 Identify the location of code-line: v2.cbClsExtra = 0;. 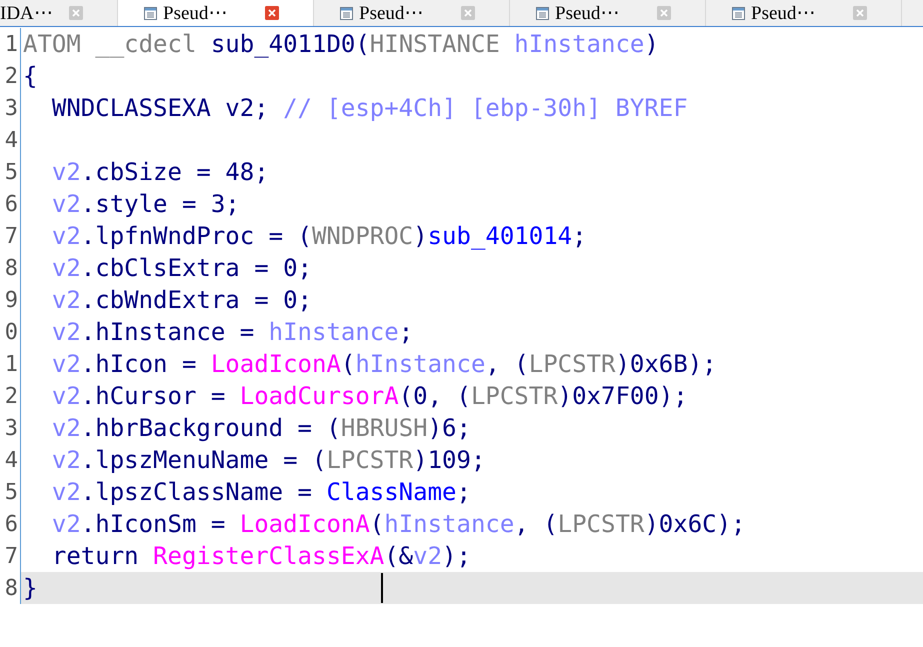
(182, 268).